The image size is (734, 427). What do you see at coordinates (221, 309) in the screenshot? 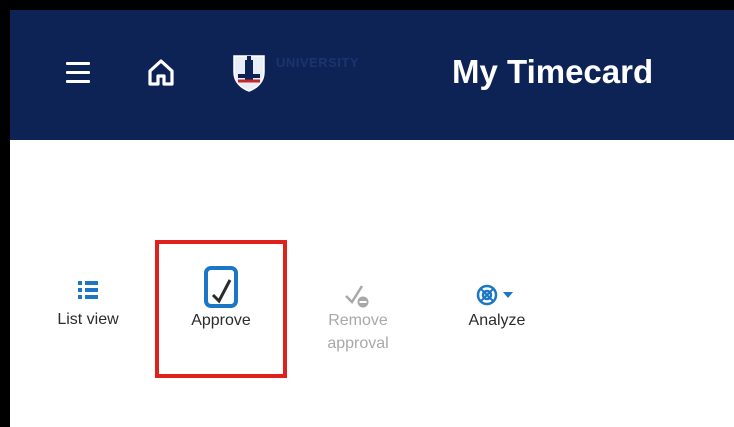
I see `approve-highlight-box` at bounding box center [221, 309].